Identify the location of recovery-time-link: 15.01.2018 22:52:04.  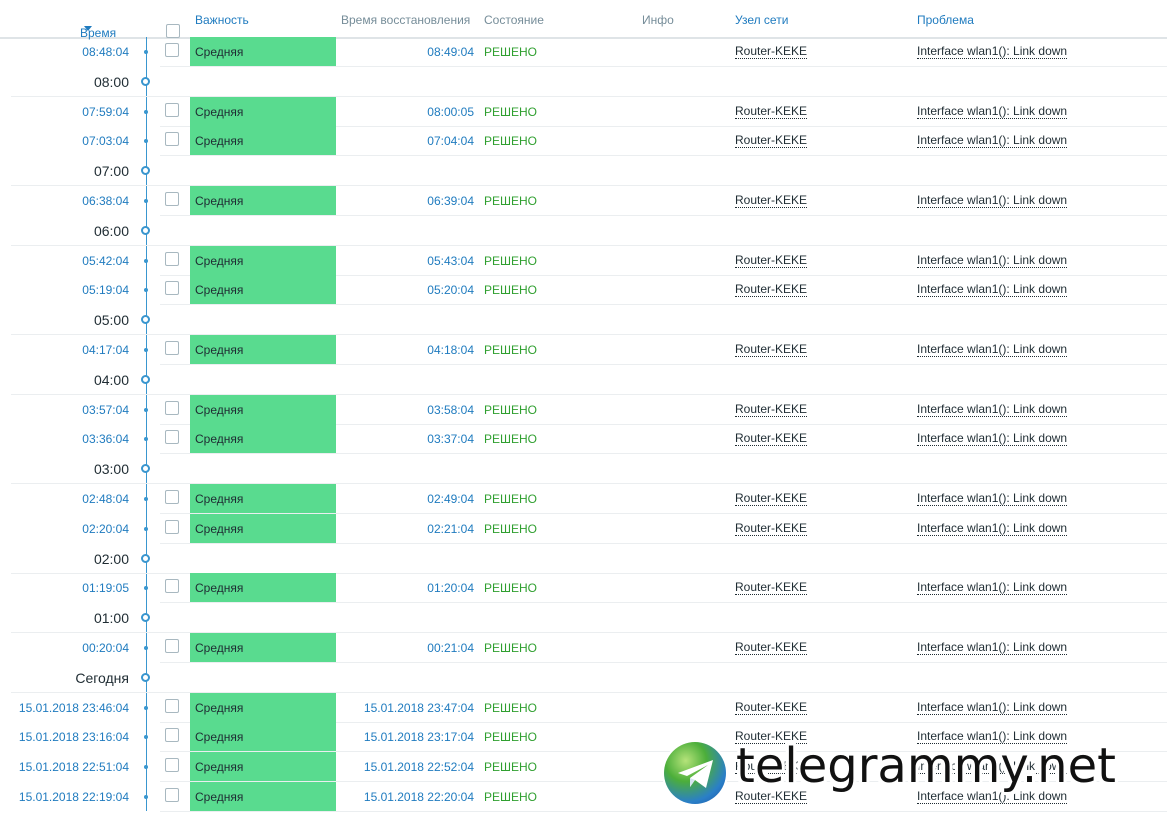
(419, 767).